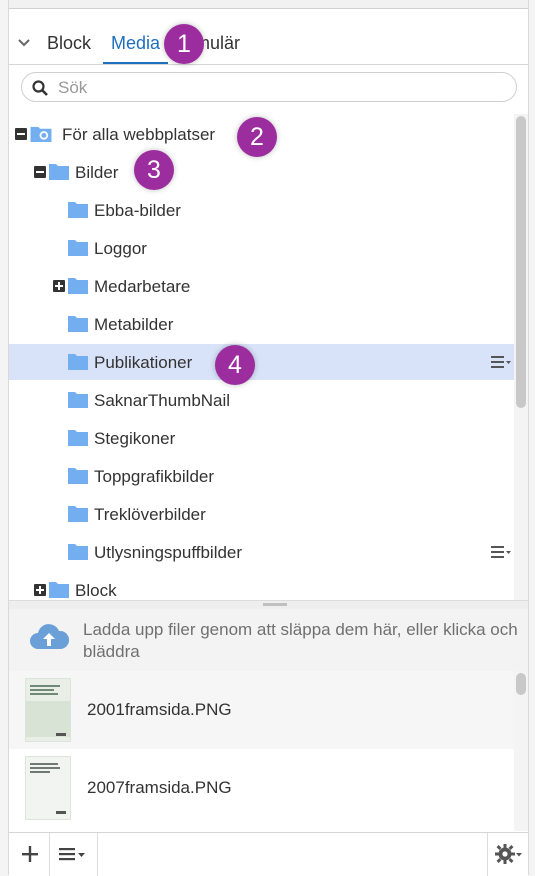  I want to click on tree-item-label: Bilder, so click(97, 172).